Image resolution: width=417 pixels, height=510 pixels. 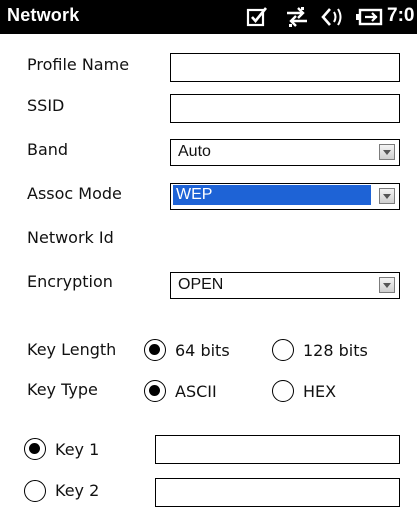 What do you see at coordinates (272, 195) in the screenshot?
I see `assoc-mode-value: WEP` at bounding box center [272, 195].